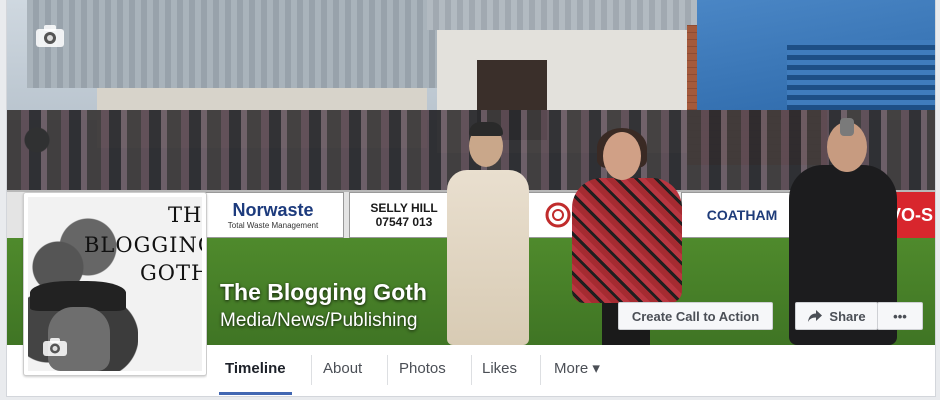 Image resolution: width=940 pixels, height=400 pixels. What do you see at coordinates (486, 129) in the screenshot?
I see `person-white-suit-hair` at bounding box center [486, 129].